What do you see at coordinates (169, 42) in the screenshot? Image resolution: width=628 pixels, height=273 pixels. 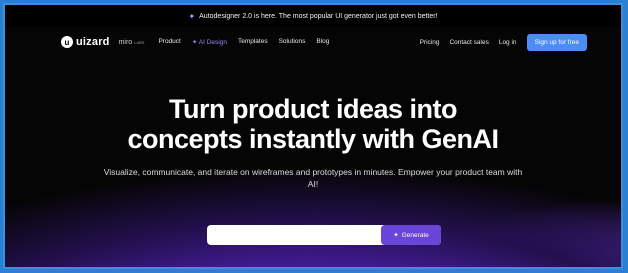 I see `nav-product: Product` at bounding box center [169, 42].